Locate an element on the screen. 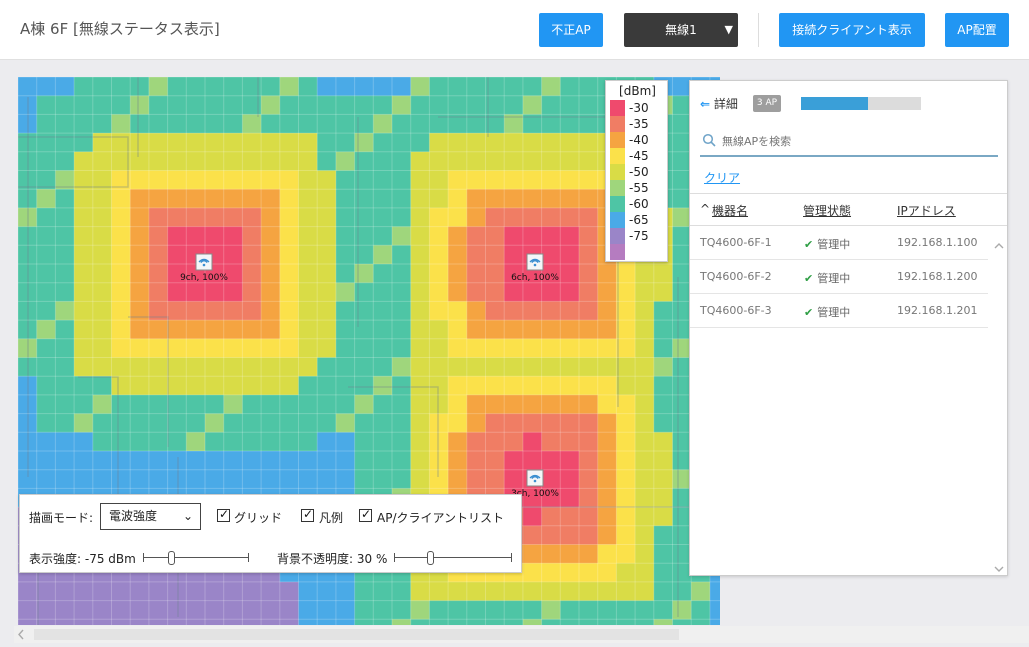 The height and width of the screenshot is (647, 1029). signal-legend: [dBm] -30 -35 -40 -45 -50 -55 -60 -65 -75 is located at coordinates (636, 171).